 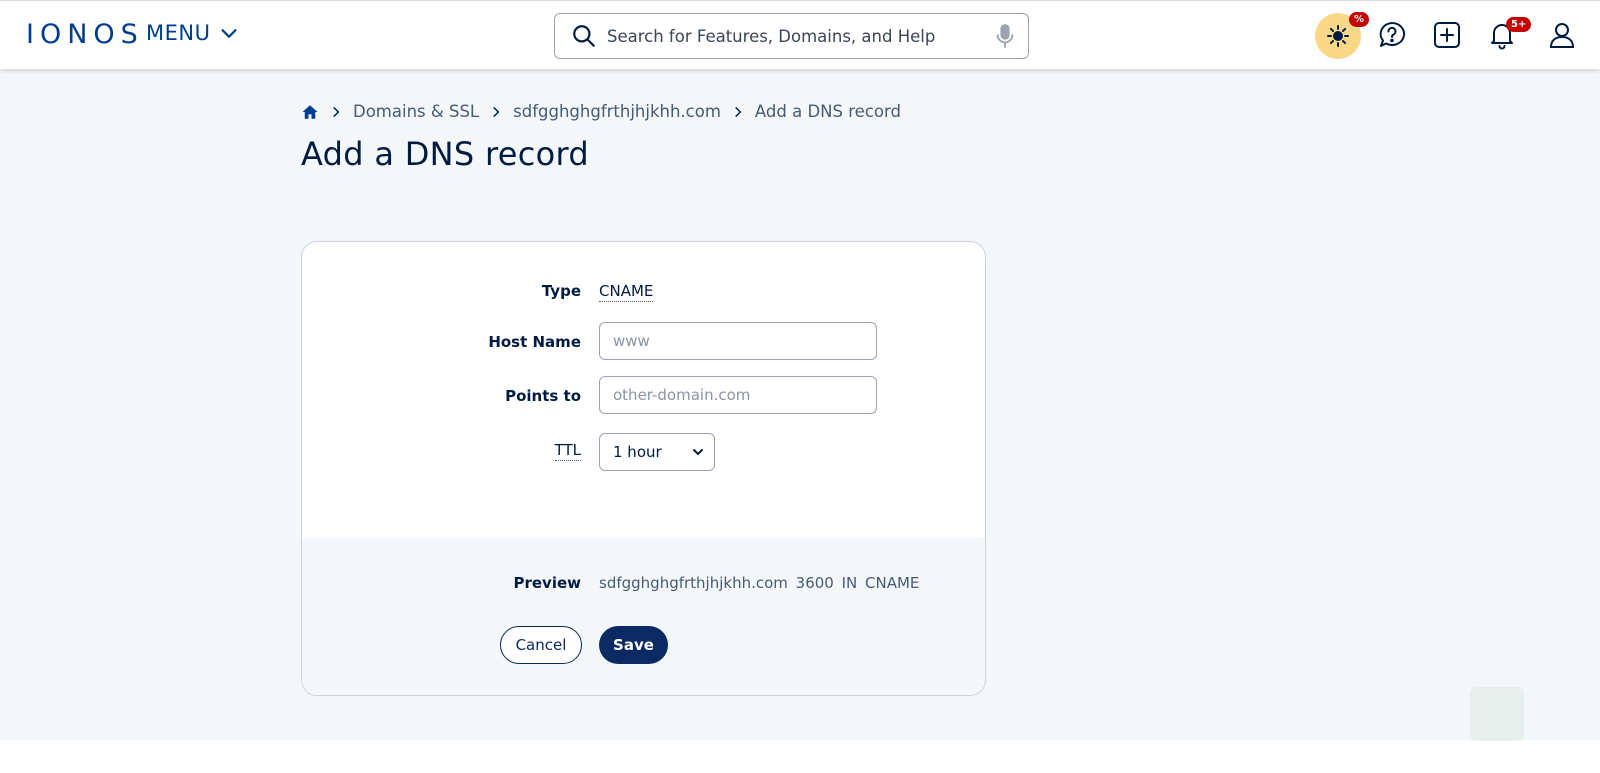 I want to click on promo-badge: %, so click(x=1359, y=19).